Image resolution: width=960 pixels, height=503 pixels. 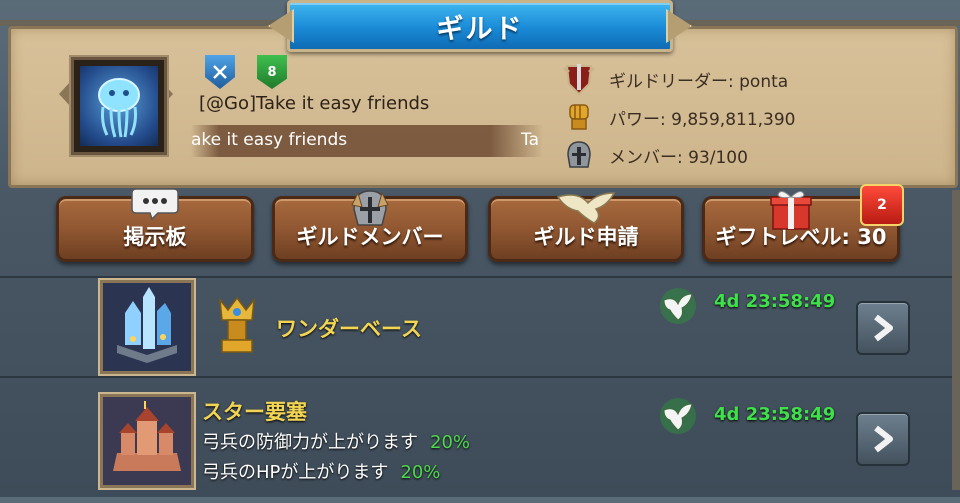 I want to click on gift-notification-badge: 2, so click(x=882, y=205).